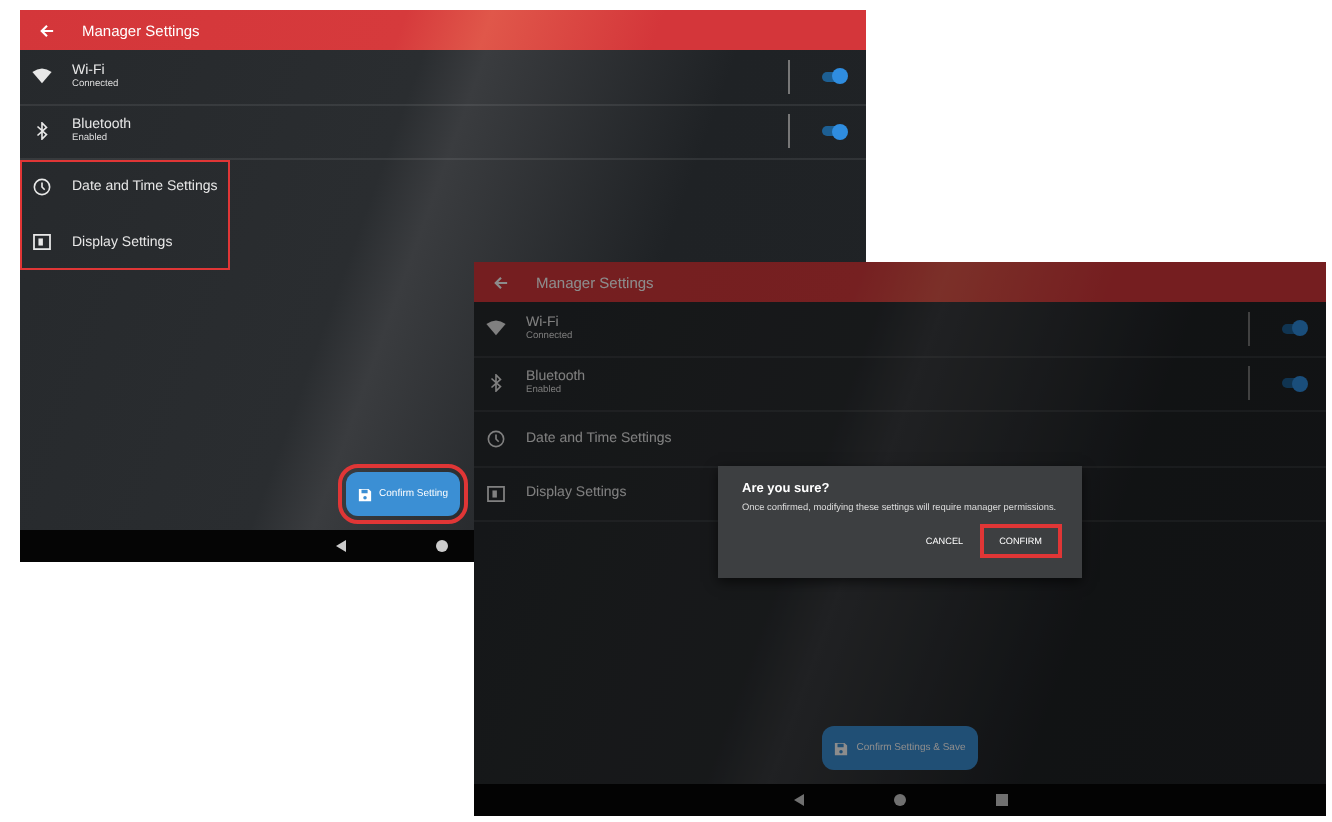 This screenshot has height=822, width=1332. What do you see at coordinates (341, 546) in the screenshot?
I see `back-icon` at bounding box center [341, 546].